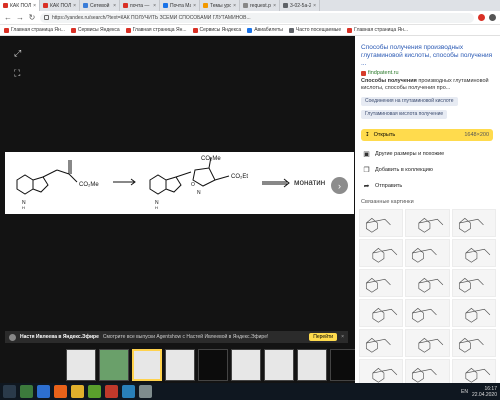  Describe the element at coordinates (180, 5) in the screenshot. I see `browser-tab: Почта Mail.ru×` at that location.